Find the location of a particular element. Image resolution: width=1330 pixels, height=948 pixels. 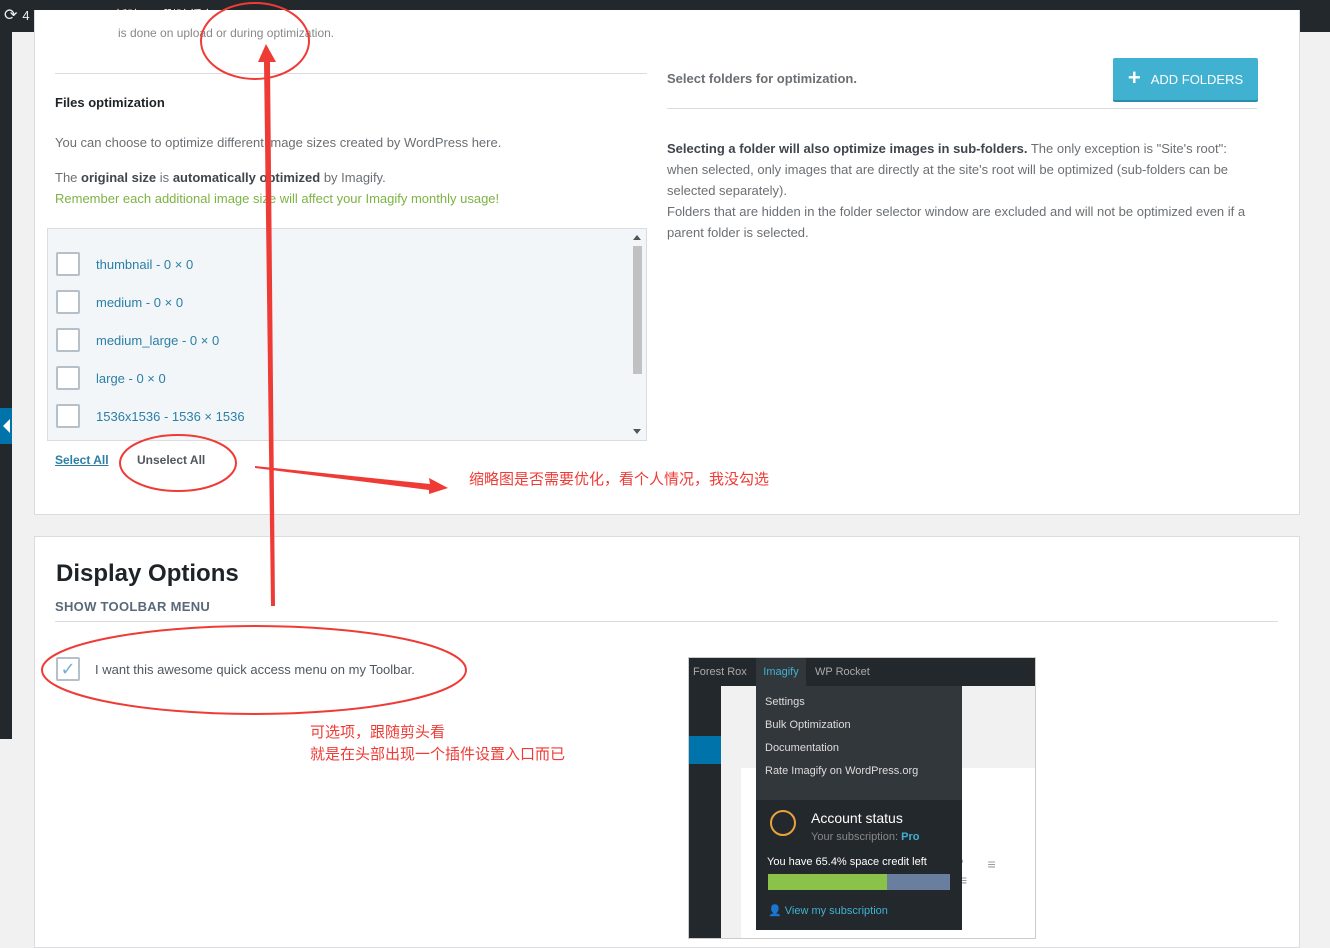

sun-icon is located at coordinates (783, 823).